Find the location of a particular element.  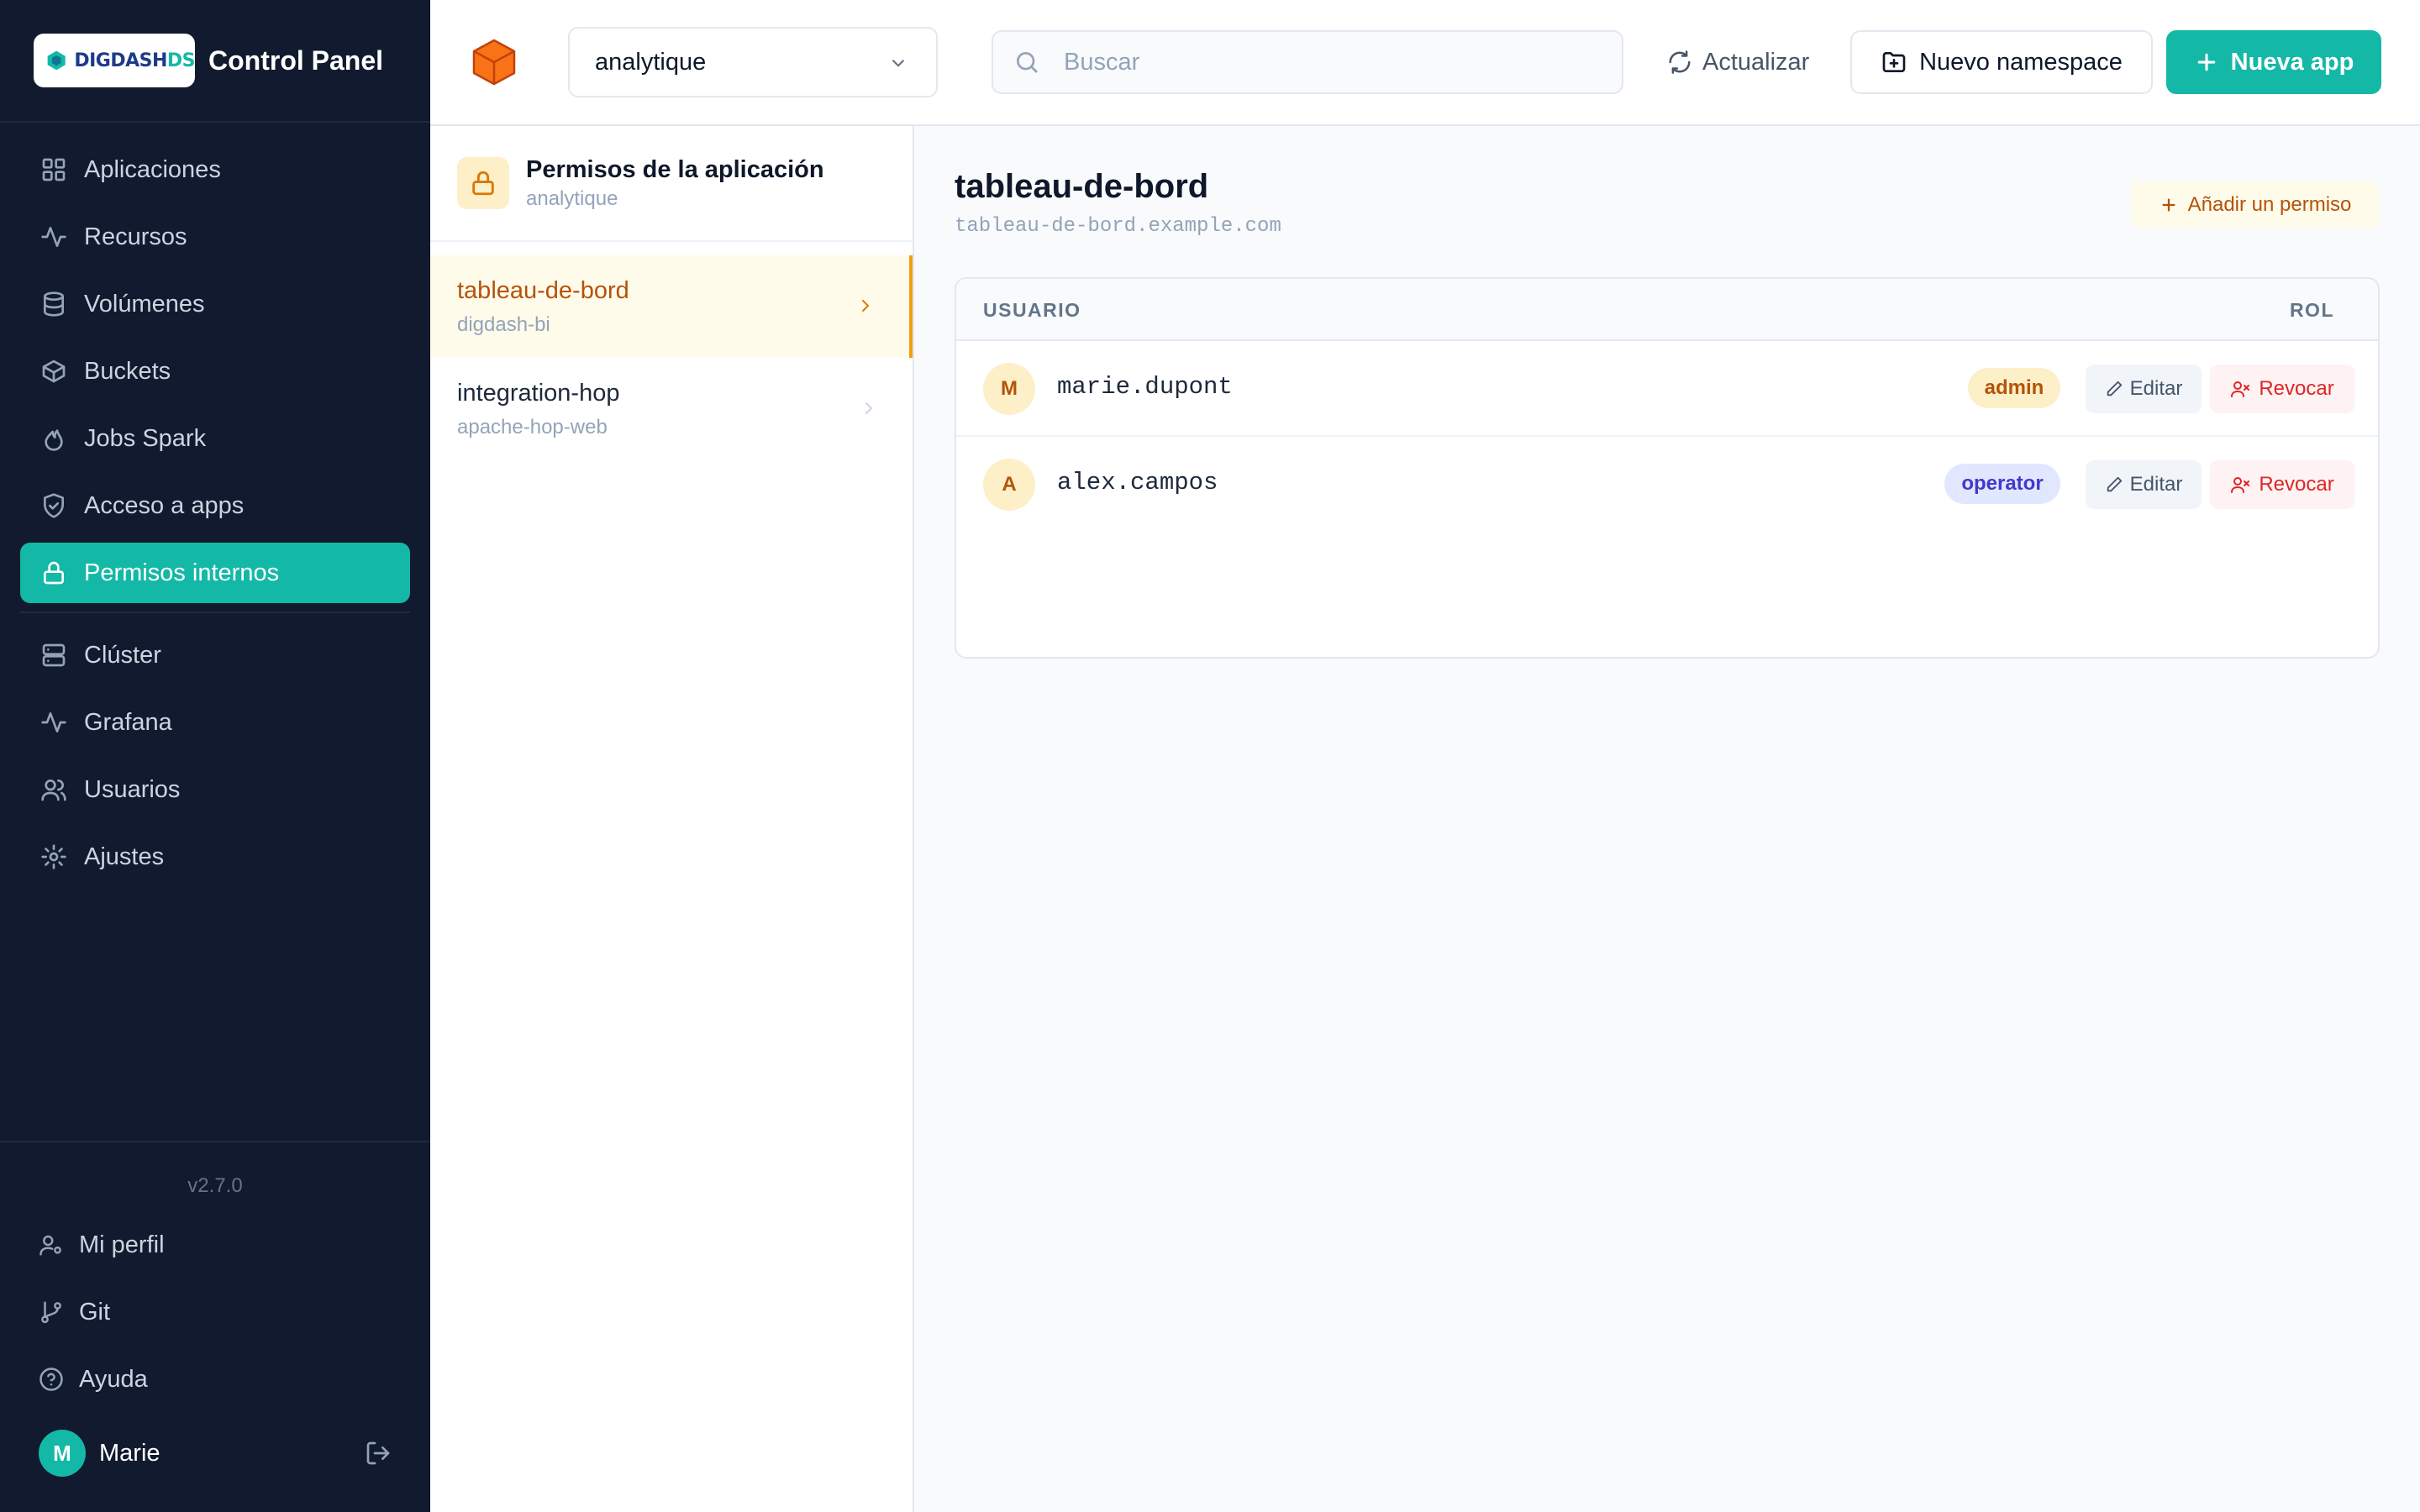

app-subtitle: digdash-bi is located at coordinates (503, 324).